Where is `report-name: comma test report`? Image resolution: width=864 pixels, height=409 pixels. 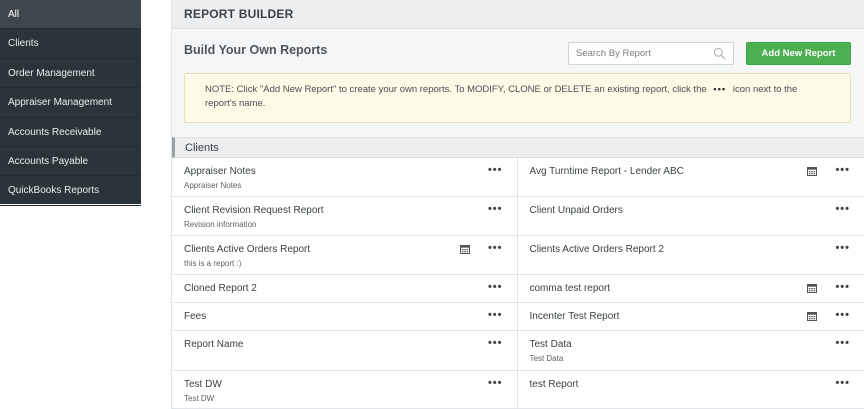
report-name: comma test report is located at coordinates (570, 288).